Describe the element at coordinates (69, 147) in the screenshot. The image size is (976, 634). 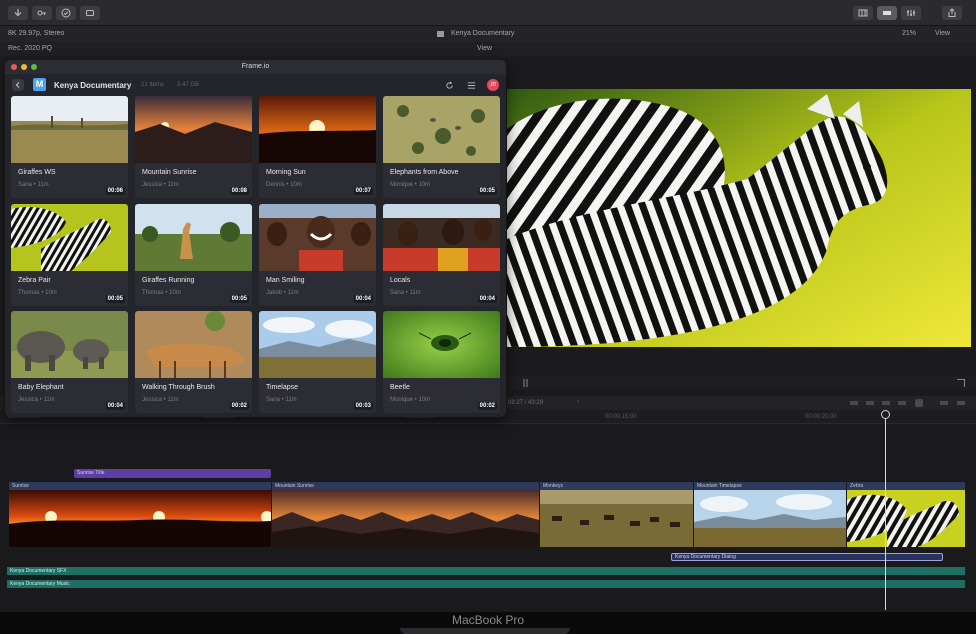
I see `asset-card: 00:06 Giraffes WS Sana • 11m` at that location.